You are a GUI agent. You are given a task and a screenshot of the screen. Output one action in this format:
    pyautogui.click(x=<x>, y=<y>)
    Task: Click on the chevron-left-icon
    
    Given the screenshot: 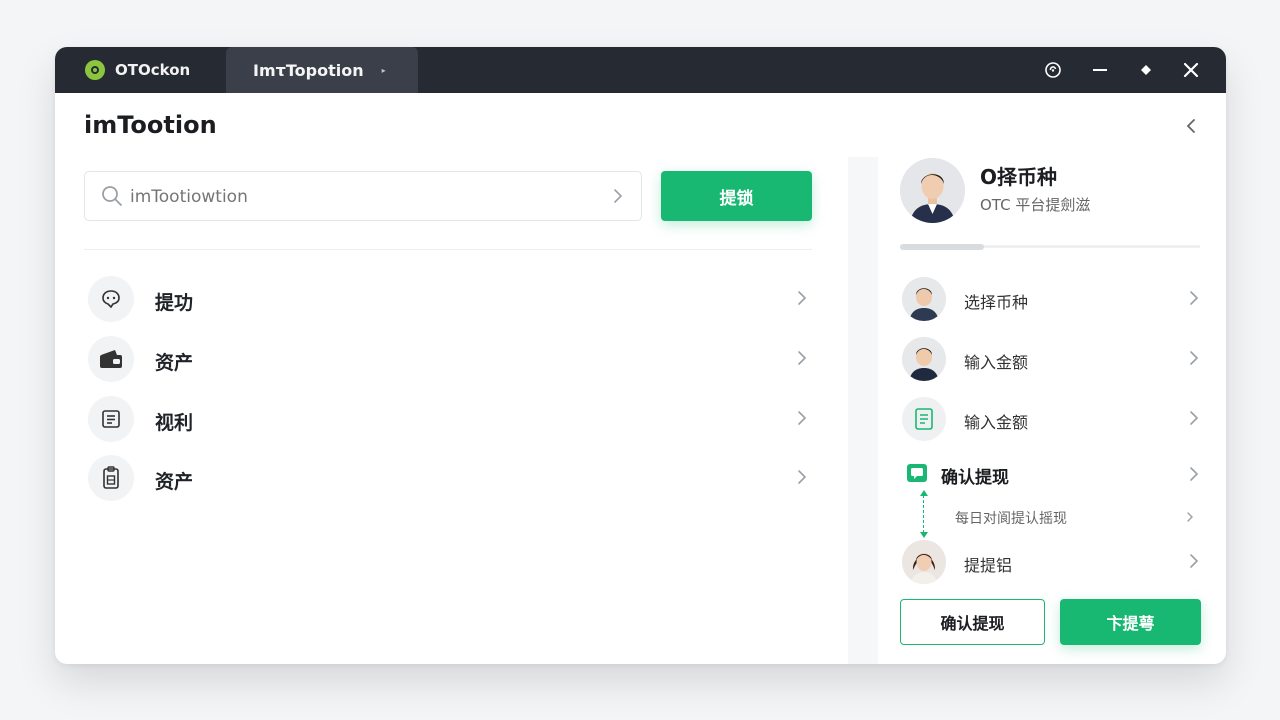 What is the action you would take?
    pyautogui.click(x=1191, y=126)
    